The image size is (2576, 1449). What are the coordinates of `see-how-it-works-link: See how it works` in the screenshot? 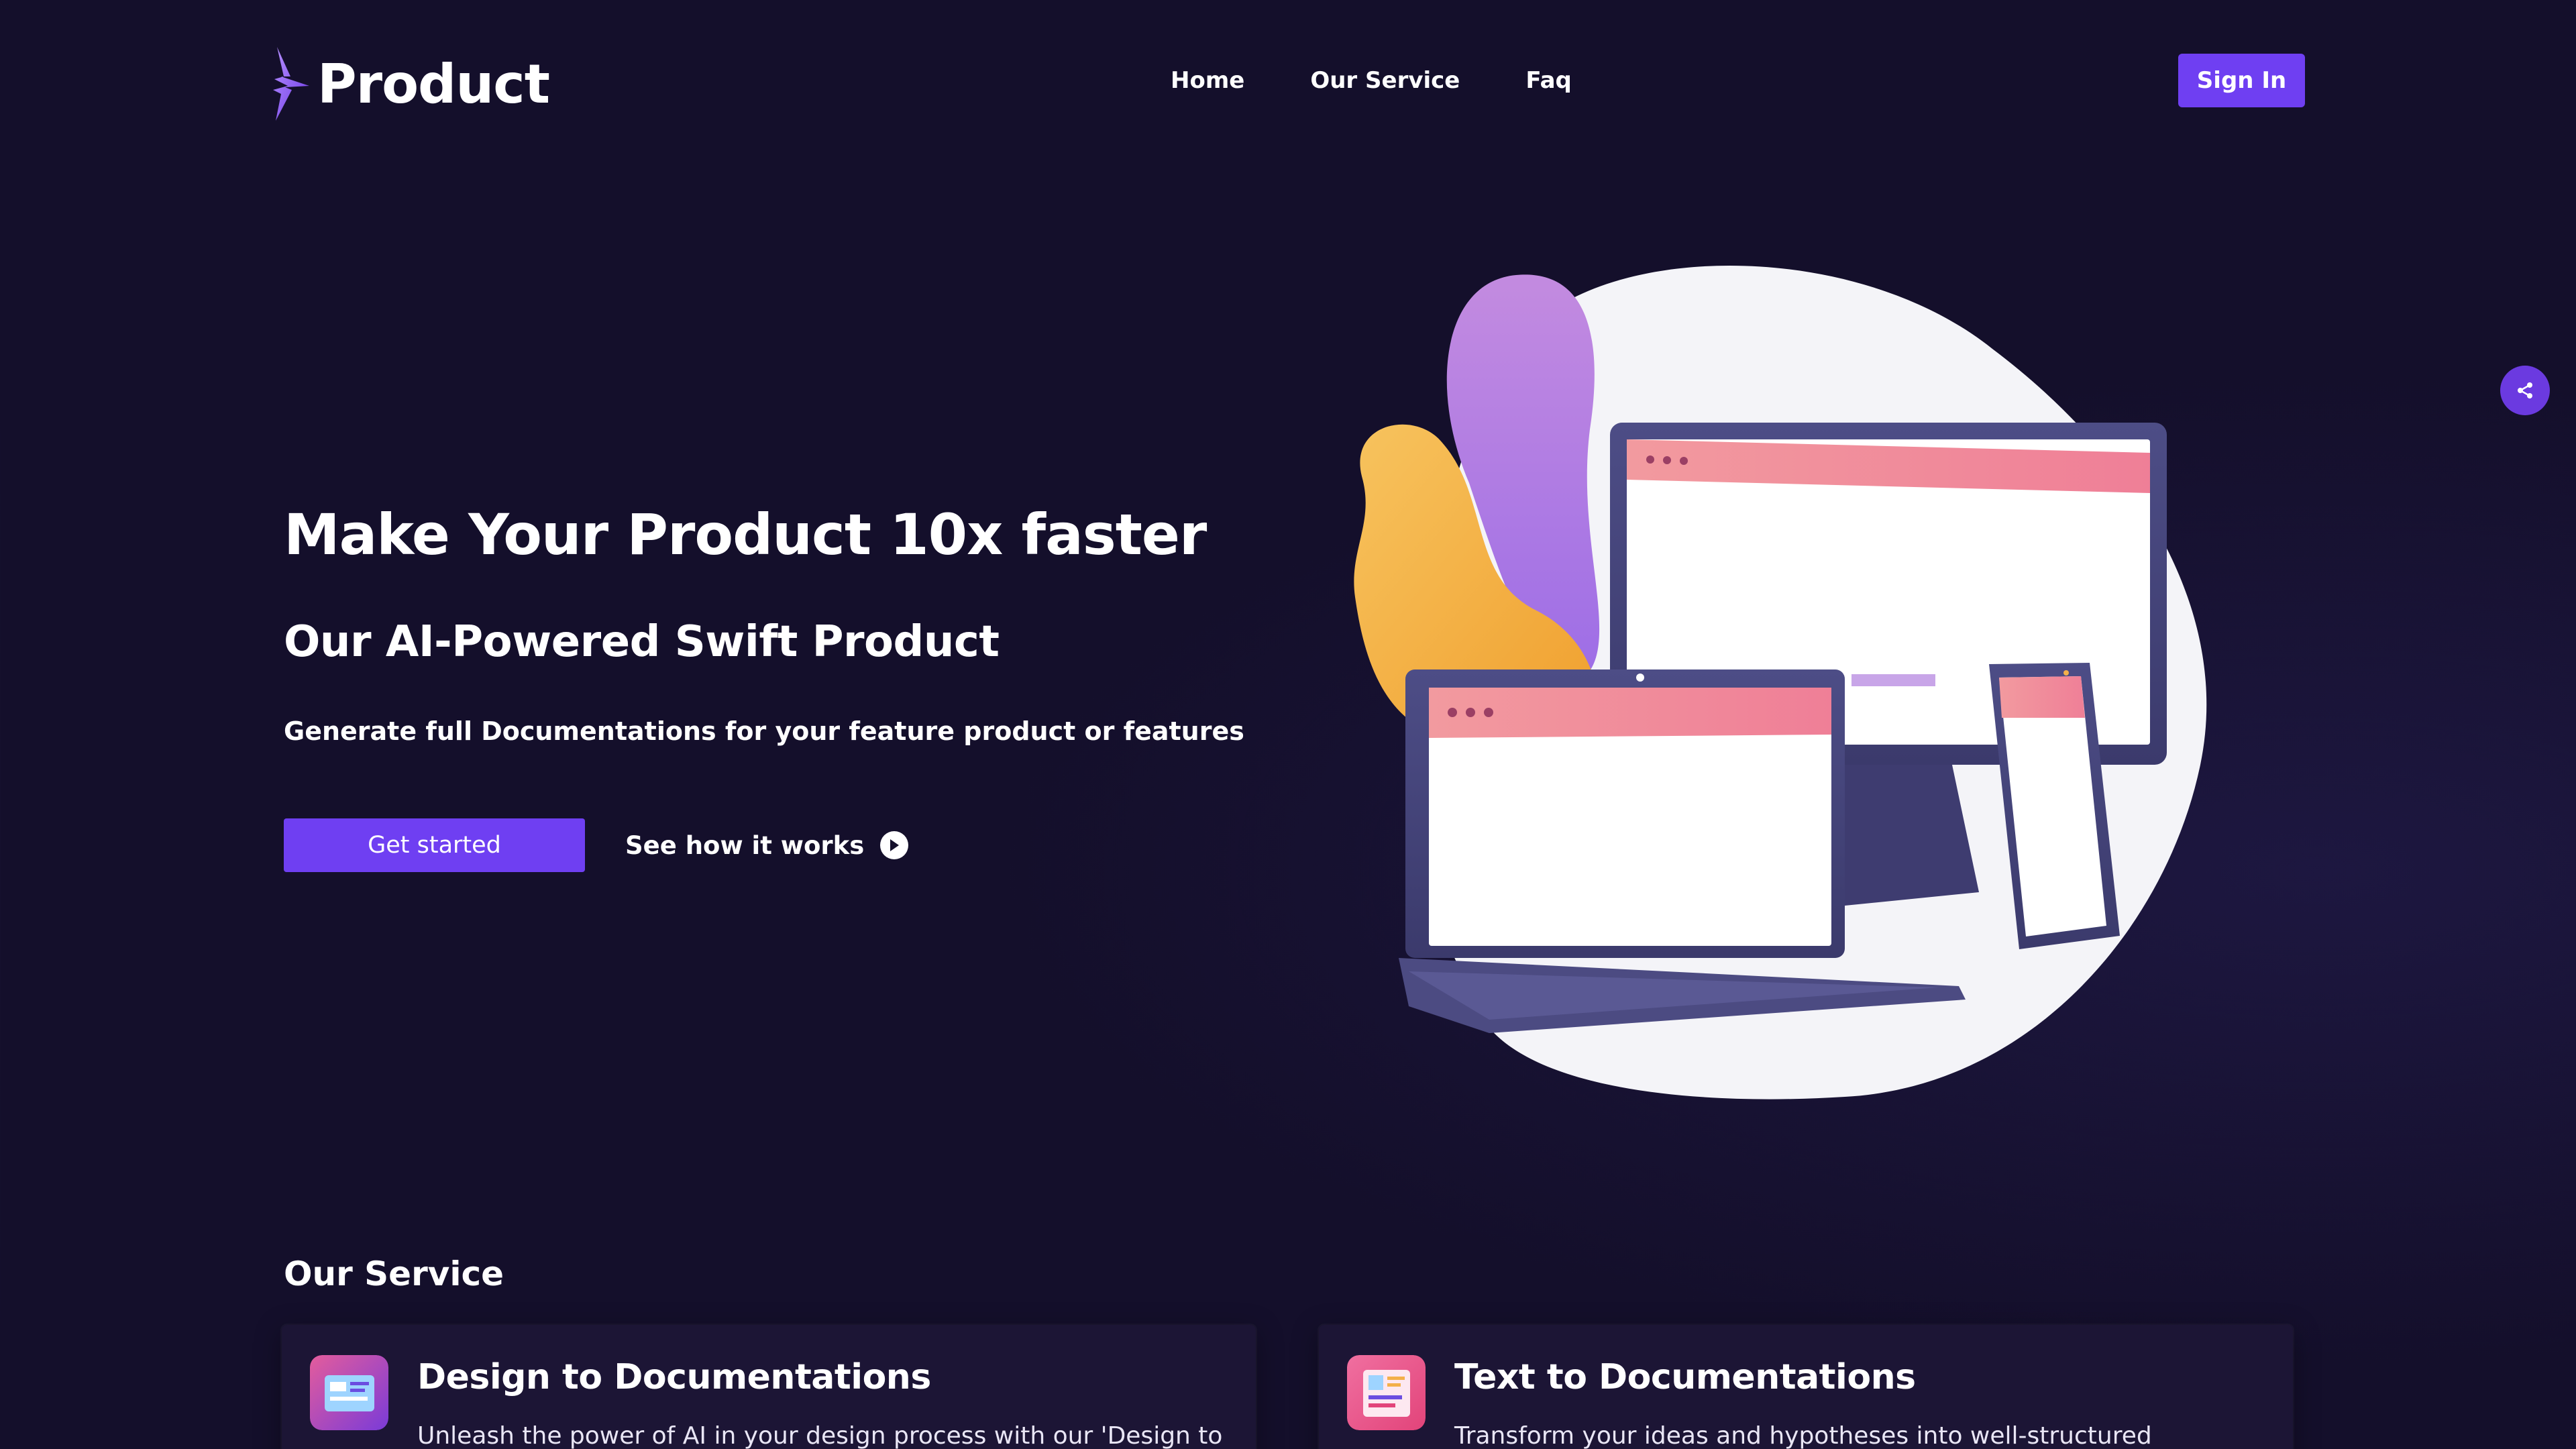 It's located at (767, 845).